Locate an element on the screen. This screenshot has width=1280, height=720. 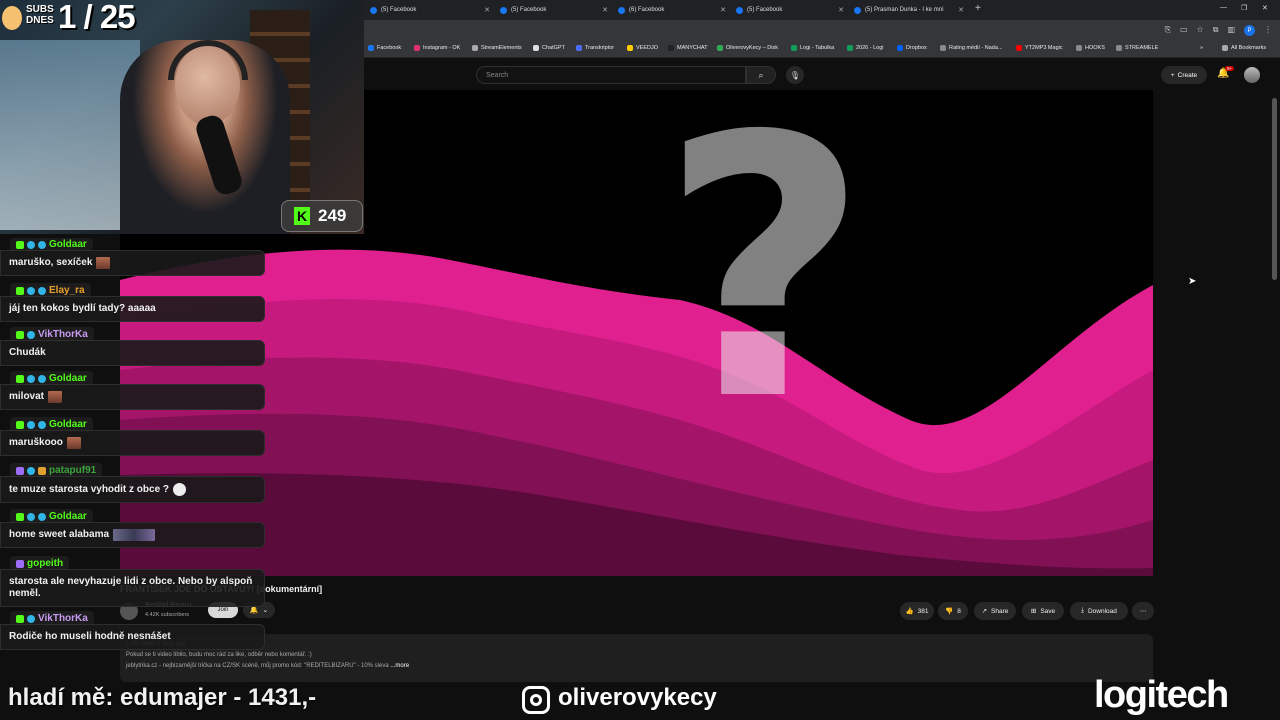
all-bookmarks: All Bookmarks is located at coordinates (1244, 48).